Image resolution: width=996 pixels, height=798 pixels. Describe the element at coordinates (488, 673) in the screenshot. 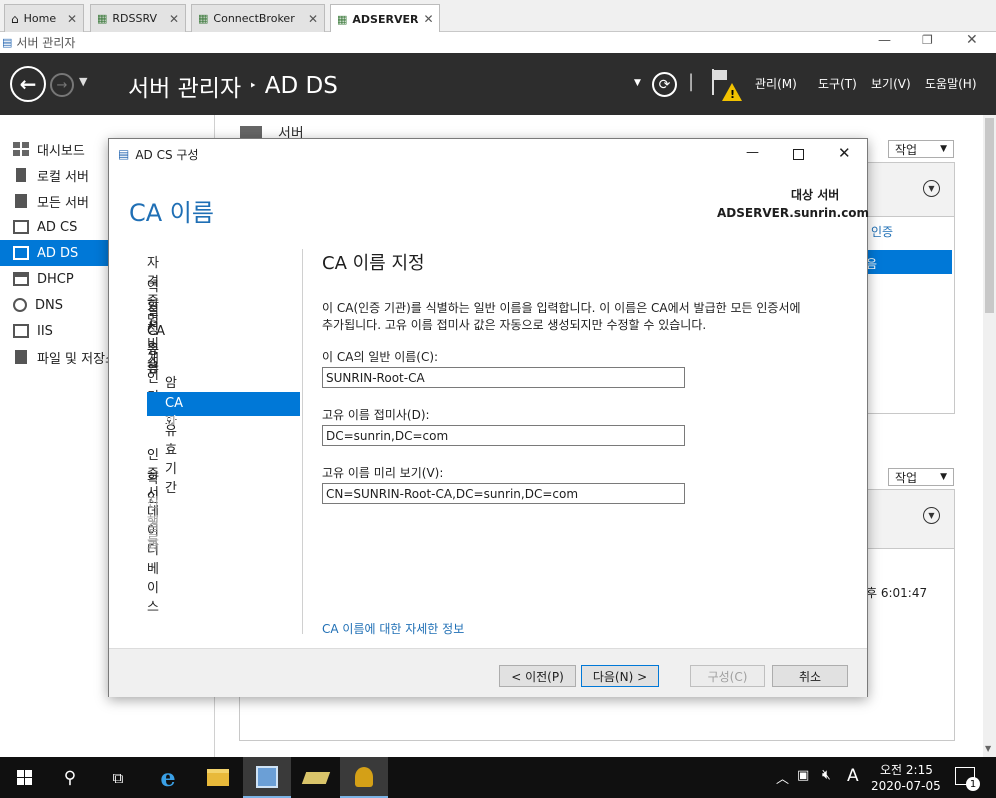

I see `button-bar: < 이전(P) 다음(N) > 구성(C) 취소` at that location.